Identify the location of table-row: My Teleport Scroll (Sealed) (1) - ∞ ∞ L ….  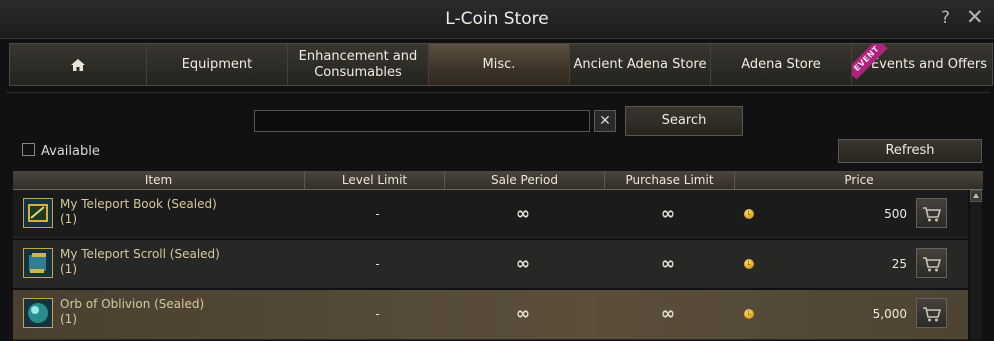
(490, 264).